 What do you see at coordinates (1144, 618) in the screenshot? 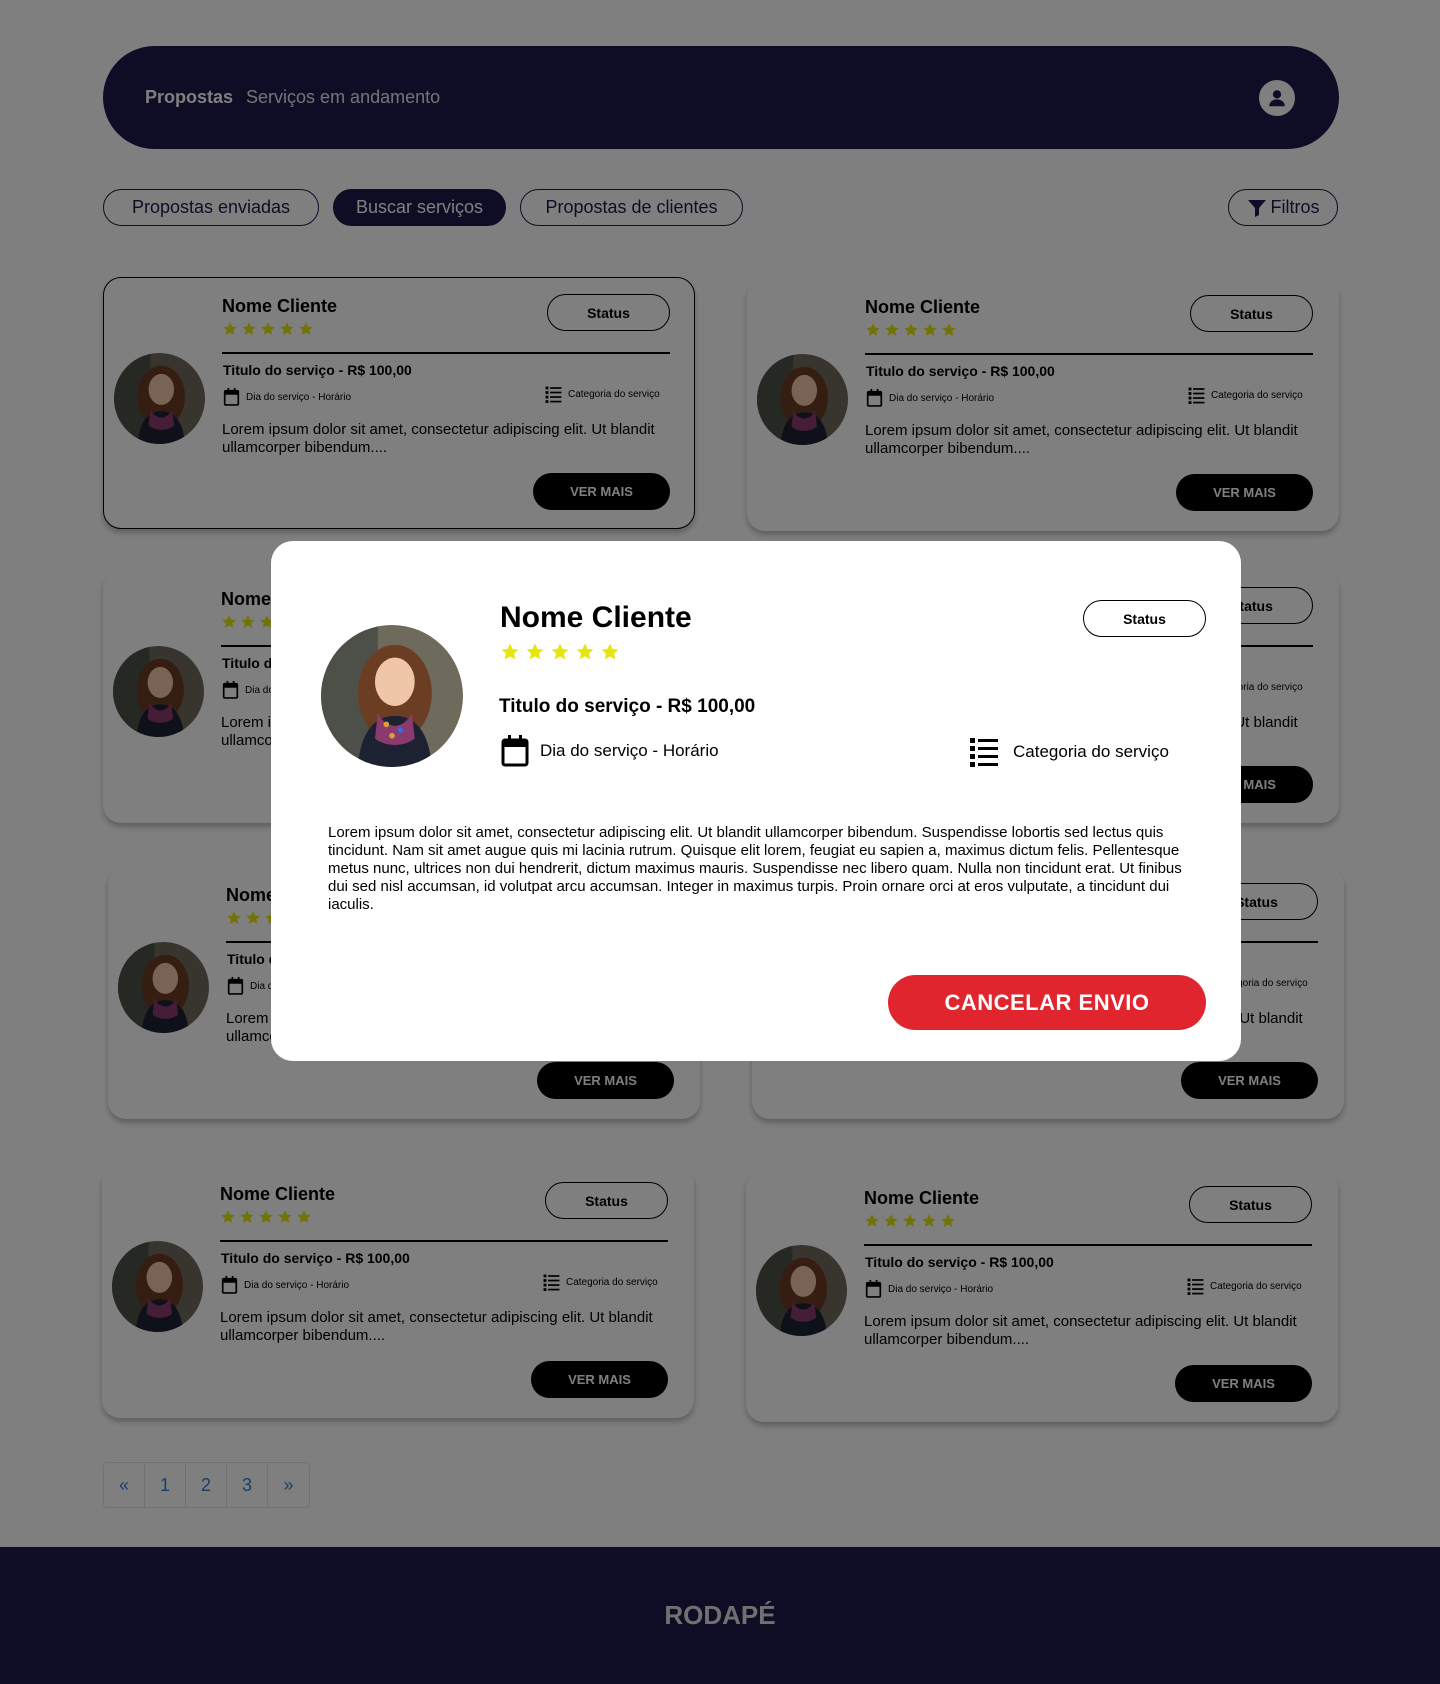
I see `status-badge: Status` at bounding box center [1144, 618].